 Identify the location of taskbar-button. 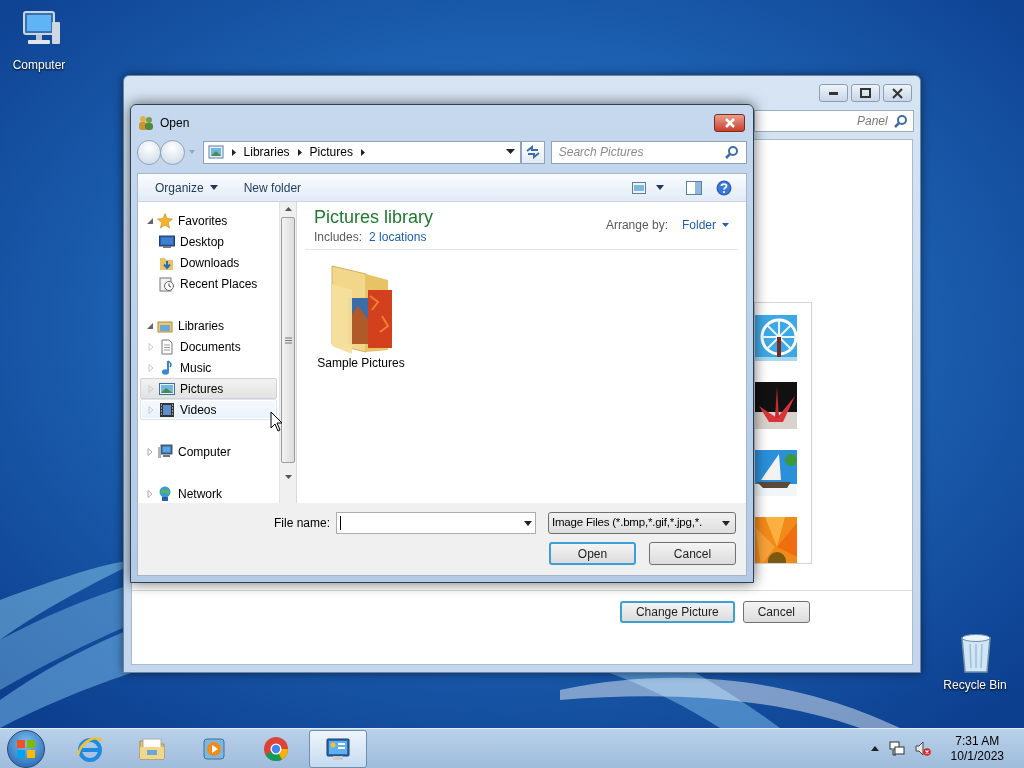
(338, 748).